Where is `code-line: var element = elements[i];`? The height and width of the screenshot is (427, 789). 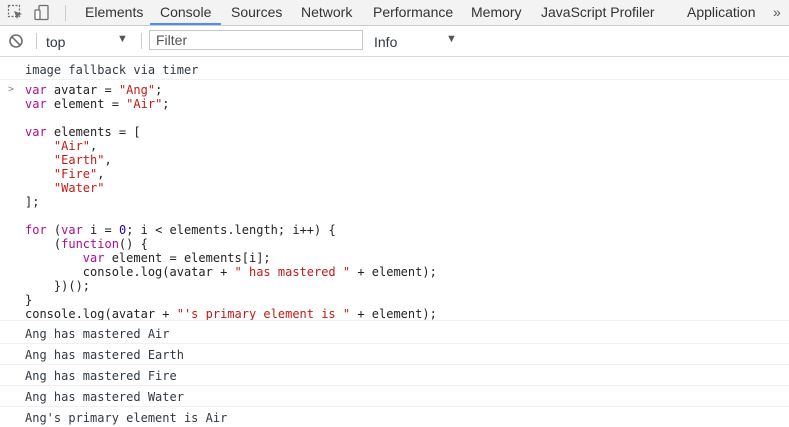 code-line: var element = elements[i]; is located at coordinates (176, 258).